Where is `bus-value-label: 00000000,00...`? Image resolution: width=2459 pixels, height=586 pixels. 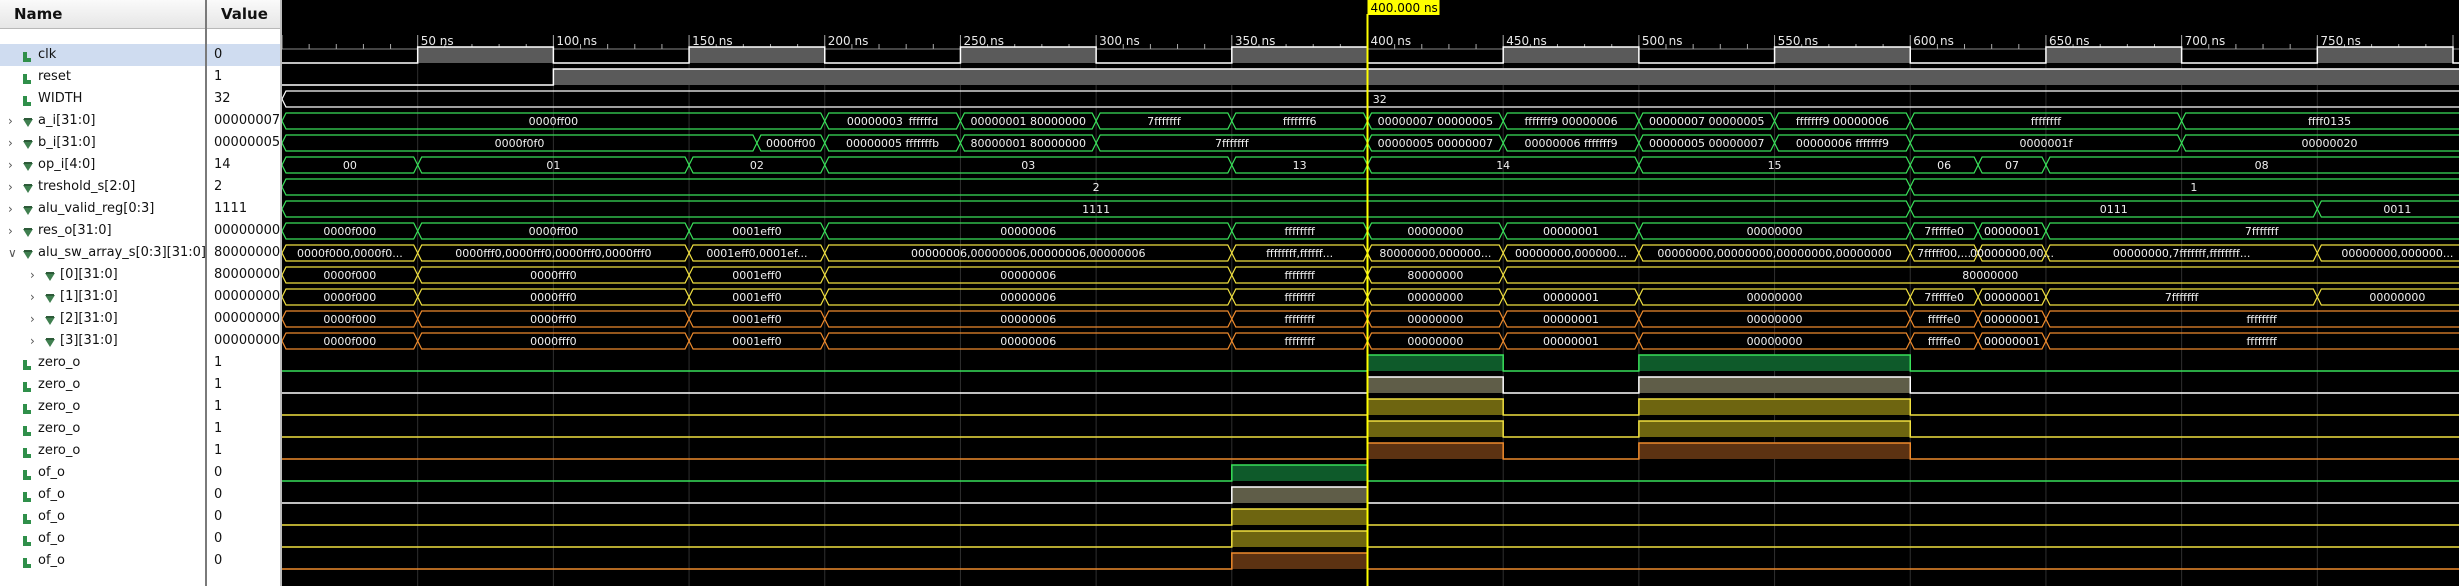 bus-value-label: 00000000,00... is located at coordinates (2012, 253).